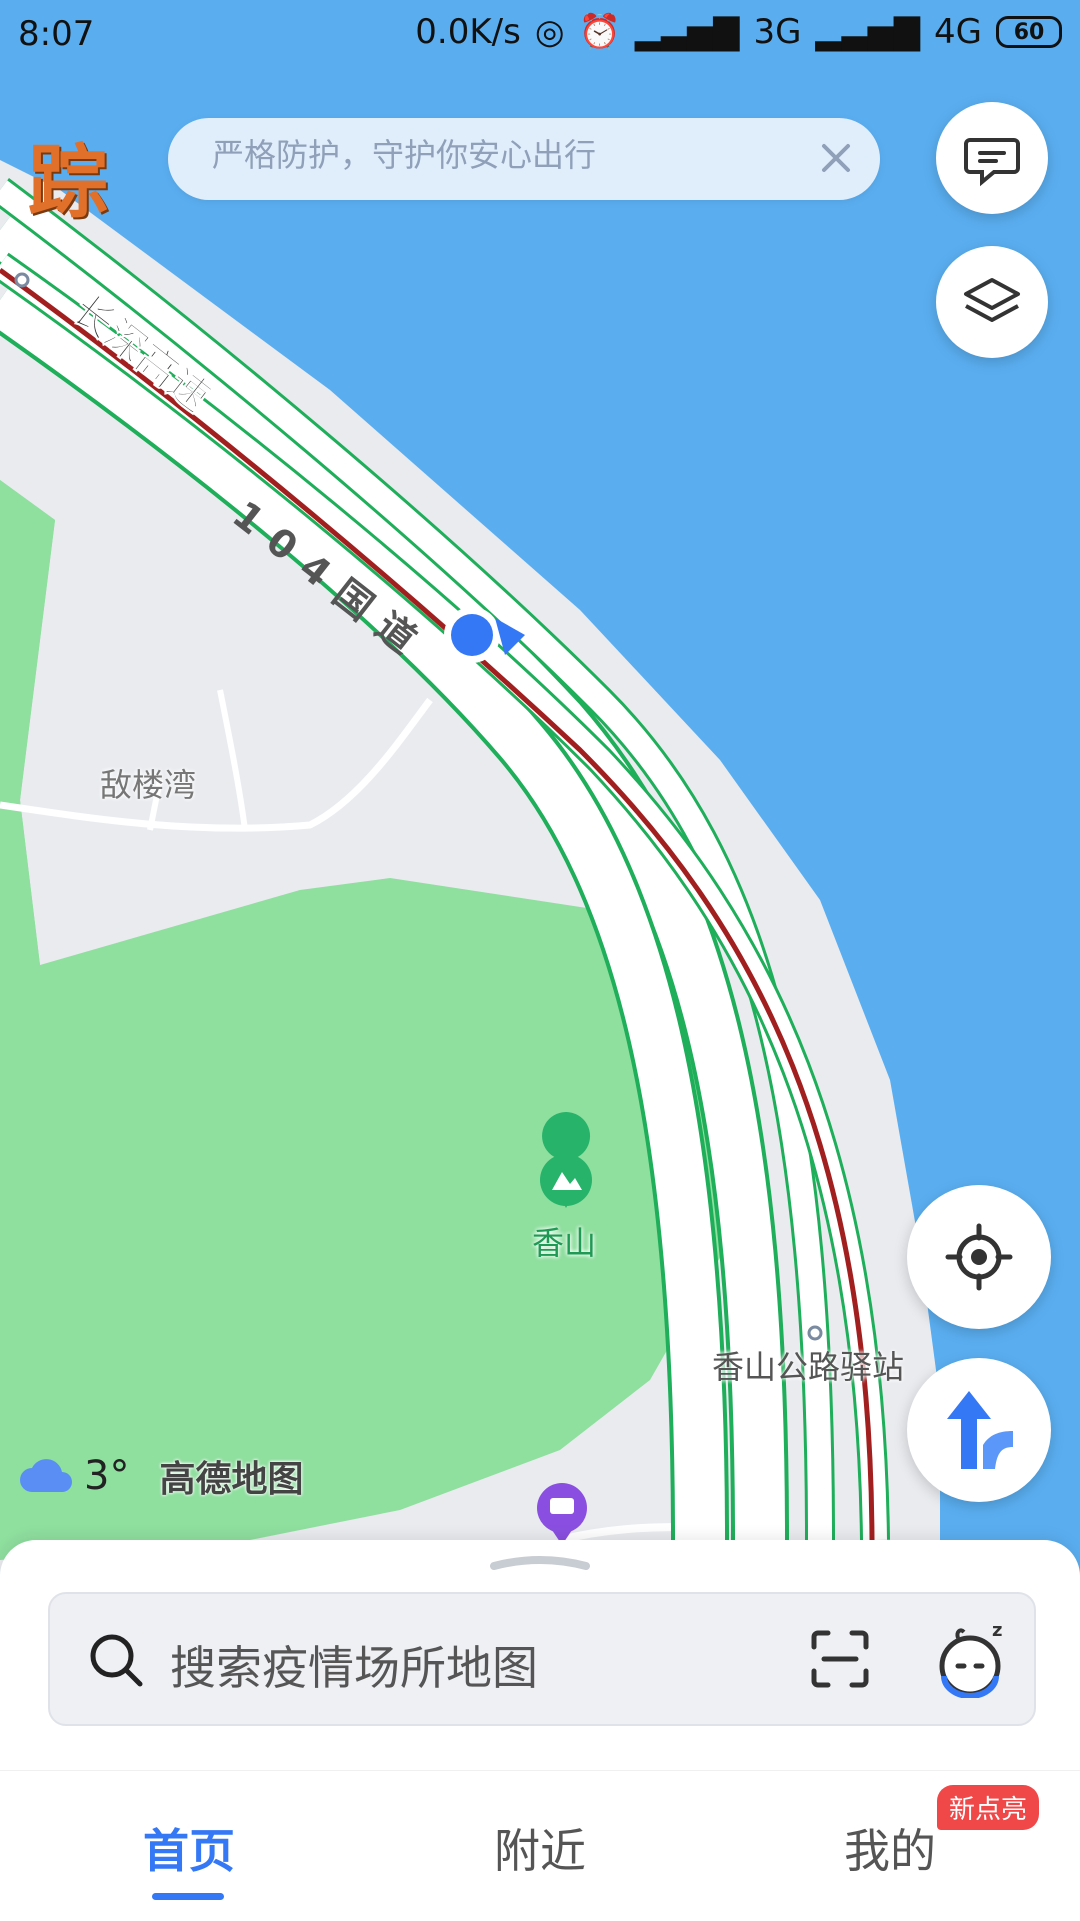 The image size is (1080, 1921). I want to click on notice-banner: 严格防护，守护你安心出行, so click(524, 159).